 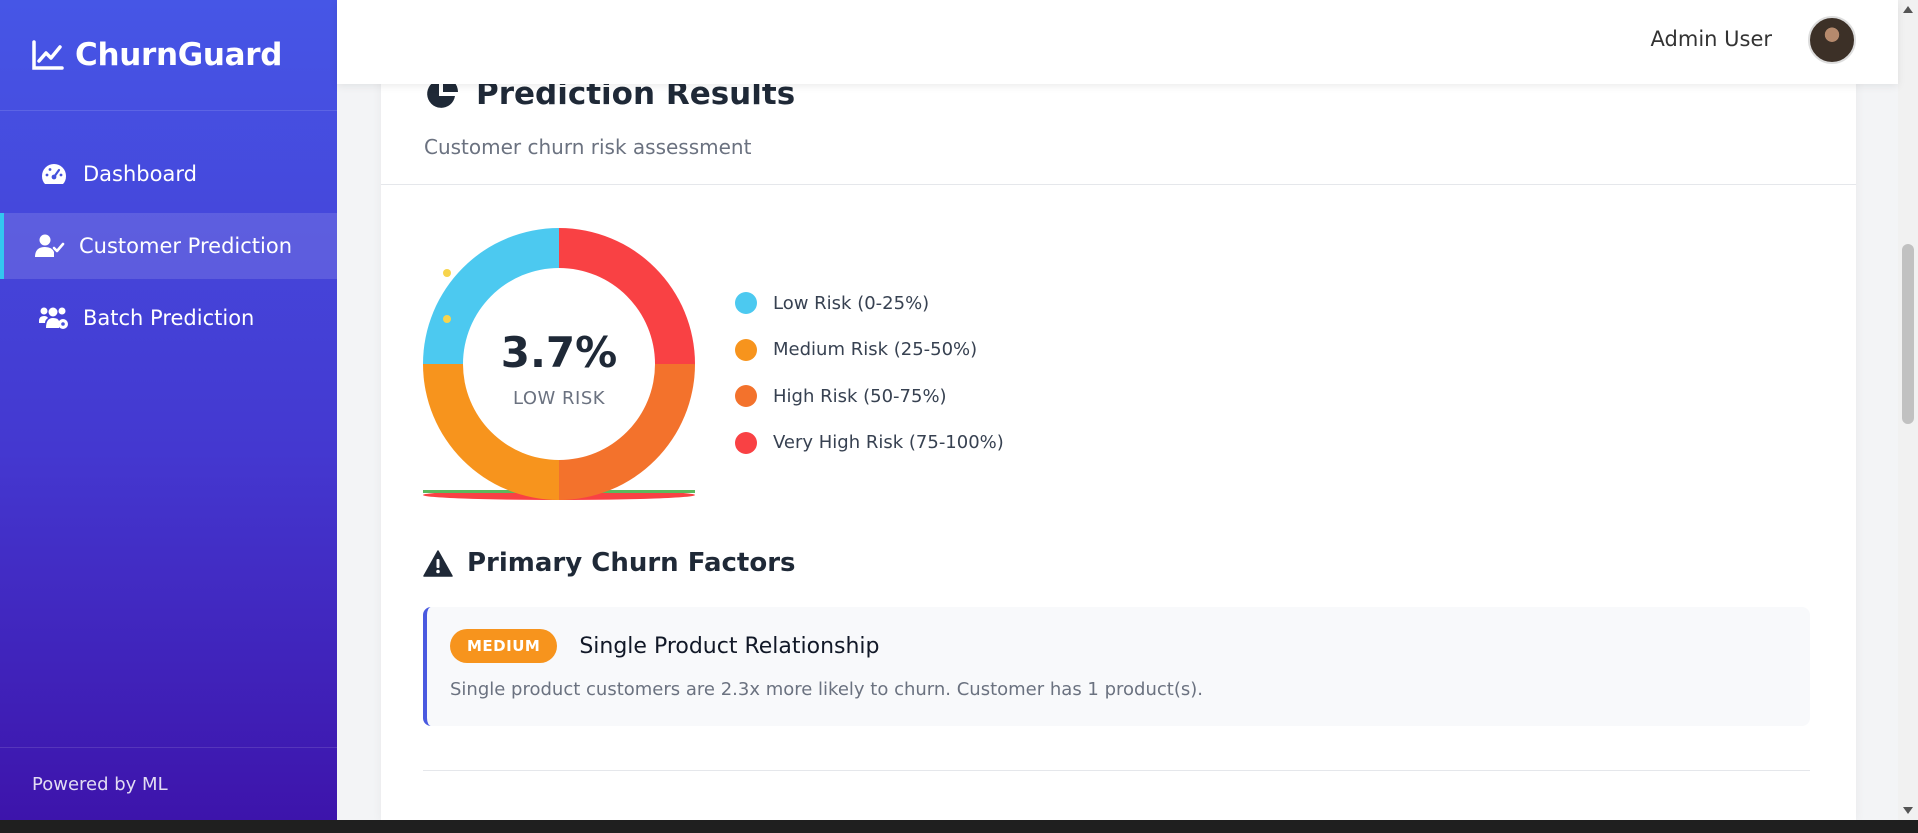 I want to click on brand: ChurnGuard, so click(x=168, y=55).